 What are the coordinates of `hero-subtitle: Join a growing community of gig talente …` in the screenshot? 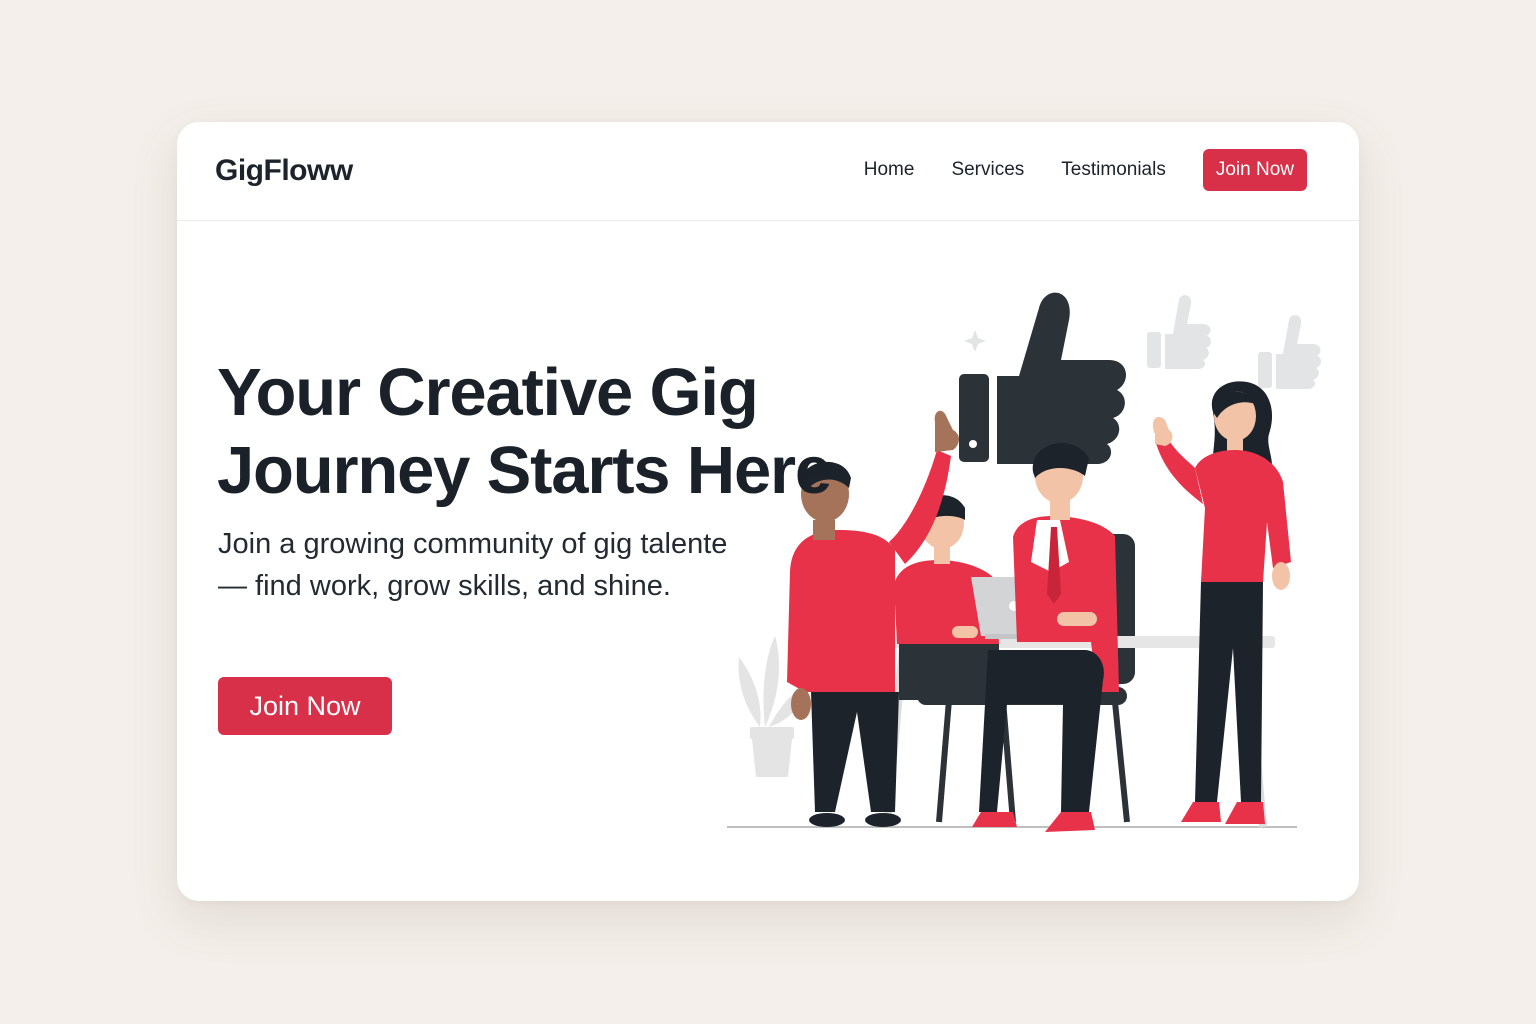 It's located at (473, 565).